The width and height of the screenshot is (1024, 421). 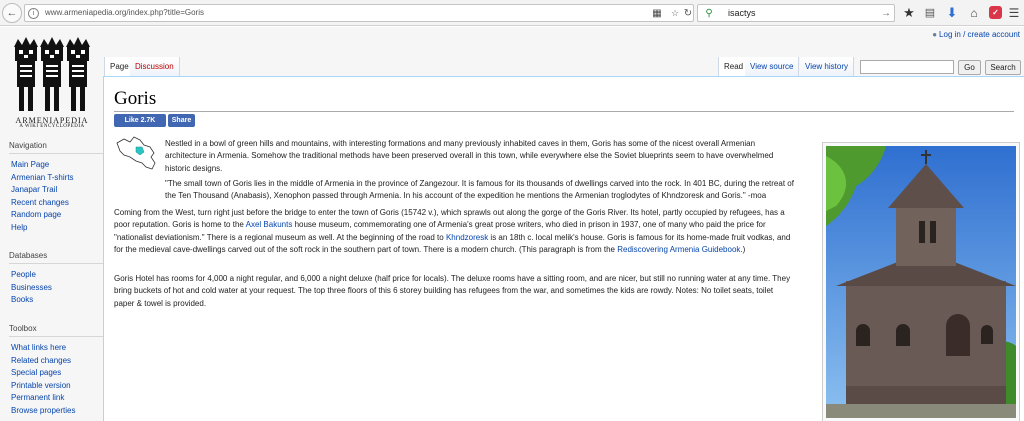 I want to click on toolbox-heading: Toolbox, so click(x=56, y=330).